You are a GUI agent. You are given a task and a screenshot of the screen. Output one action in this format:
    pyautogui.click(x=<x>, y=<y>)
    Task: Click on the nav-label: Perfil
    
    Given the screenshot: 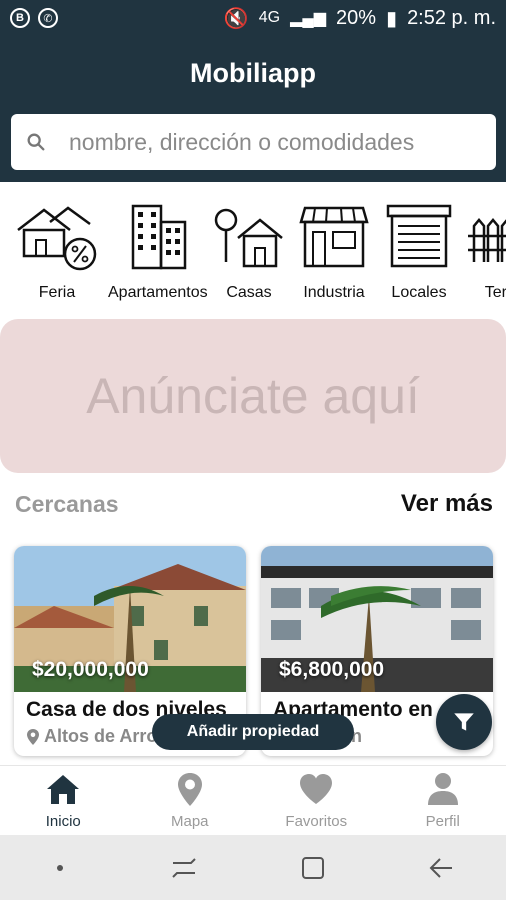 What is the action you would take?
    pyautogui.click(x=442, y=821)
    